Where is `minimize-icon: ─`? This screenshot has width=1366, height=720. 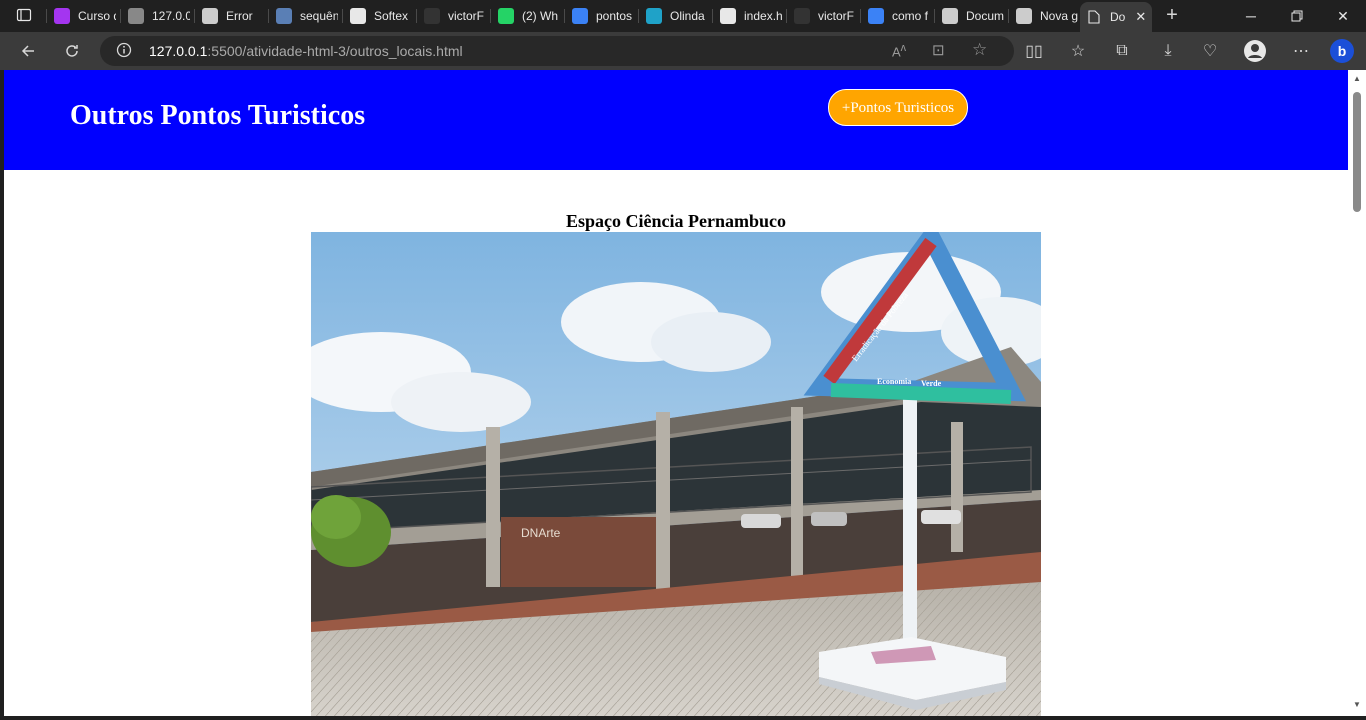
minimize-icon: ─ is located at coordinates (1251, 16).